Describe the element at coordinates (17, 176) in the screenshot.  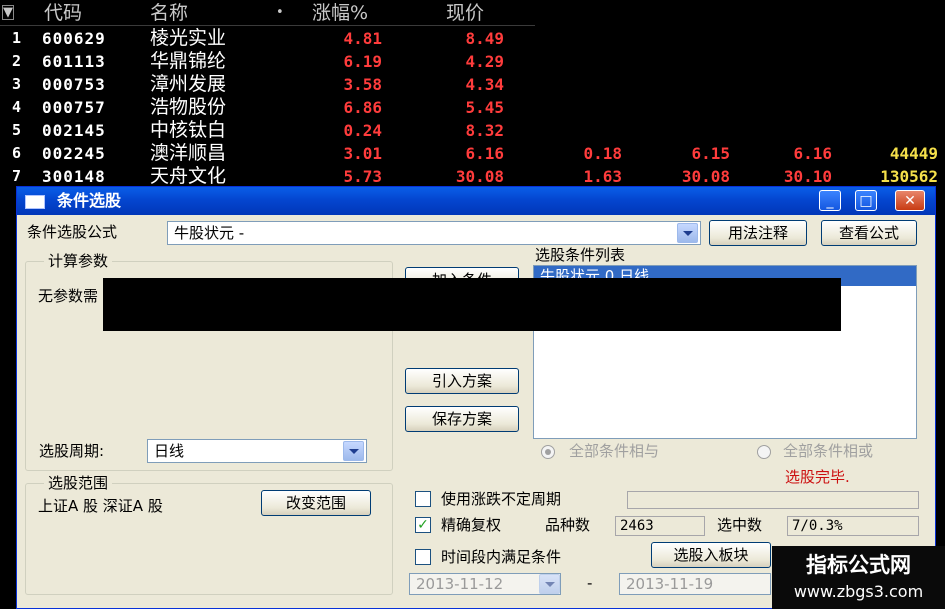
I see `cell-idx: 7` at that location.